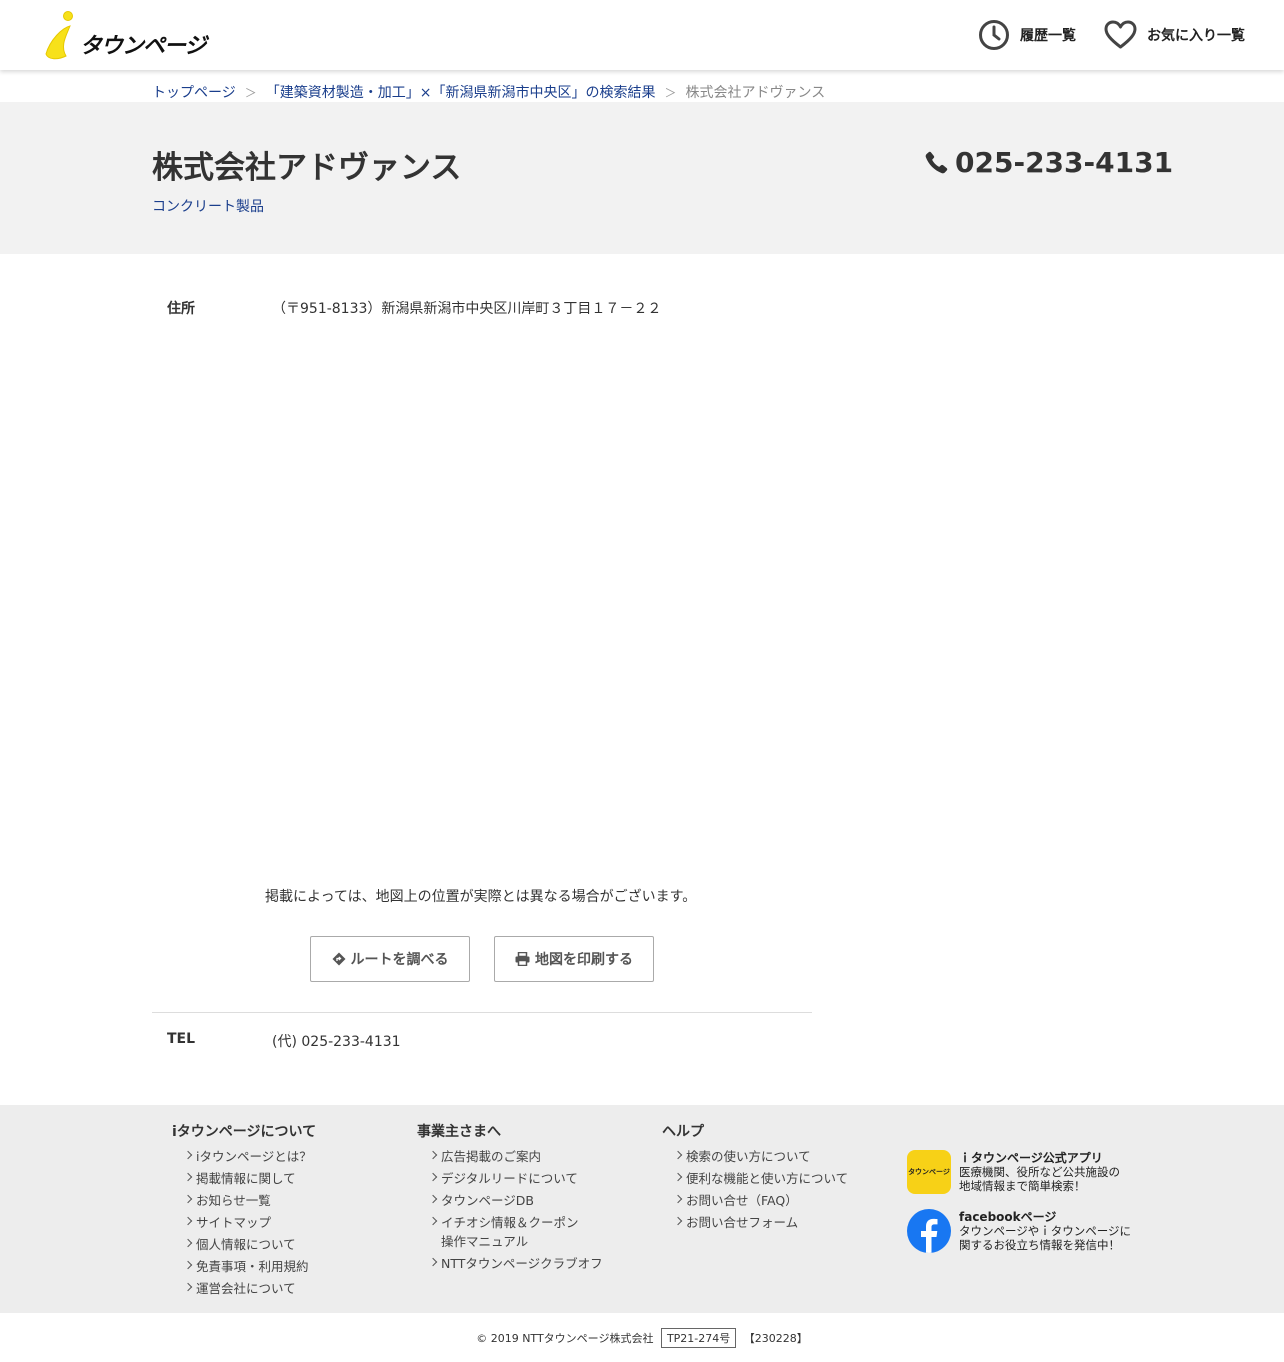 This screenshot has width=1284, height=1362. What do you see at coordinates (481, 897) in the screenshot?
I see `map-note: 掲載によっては、地図上の位置が実際とは異なる場合がございます。` at bounding box center [481, 897].